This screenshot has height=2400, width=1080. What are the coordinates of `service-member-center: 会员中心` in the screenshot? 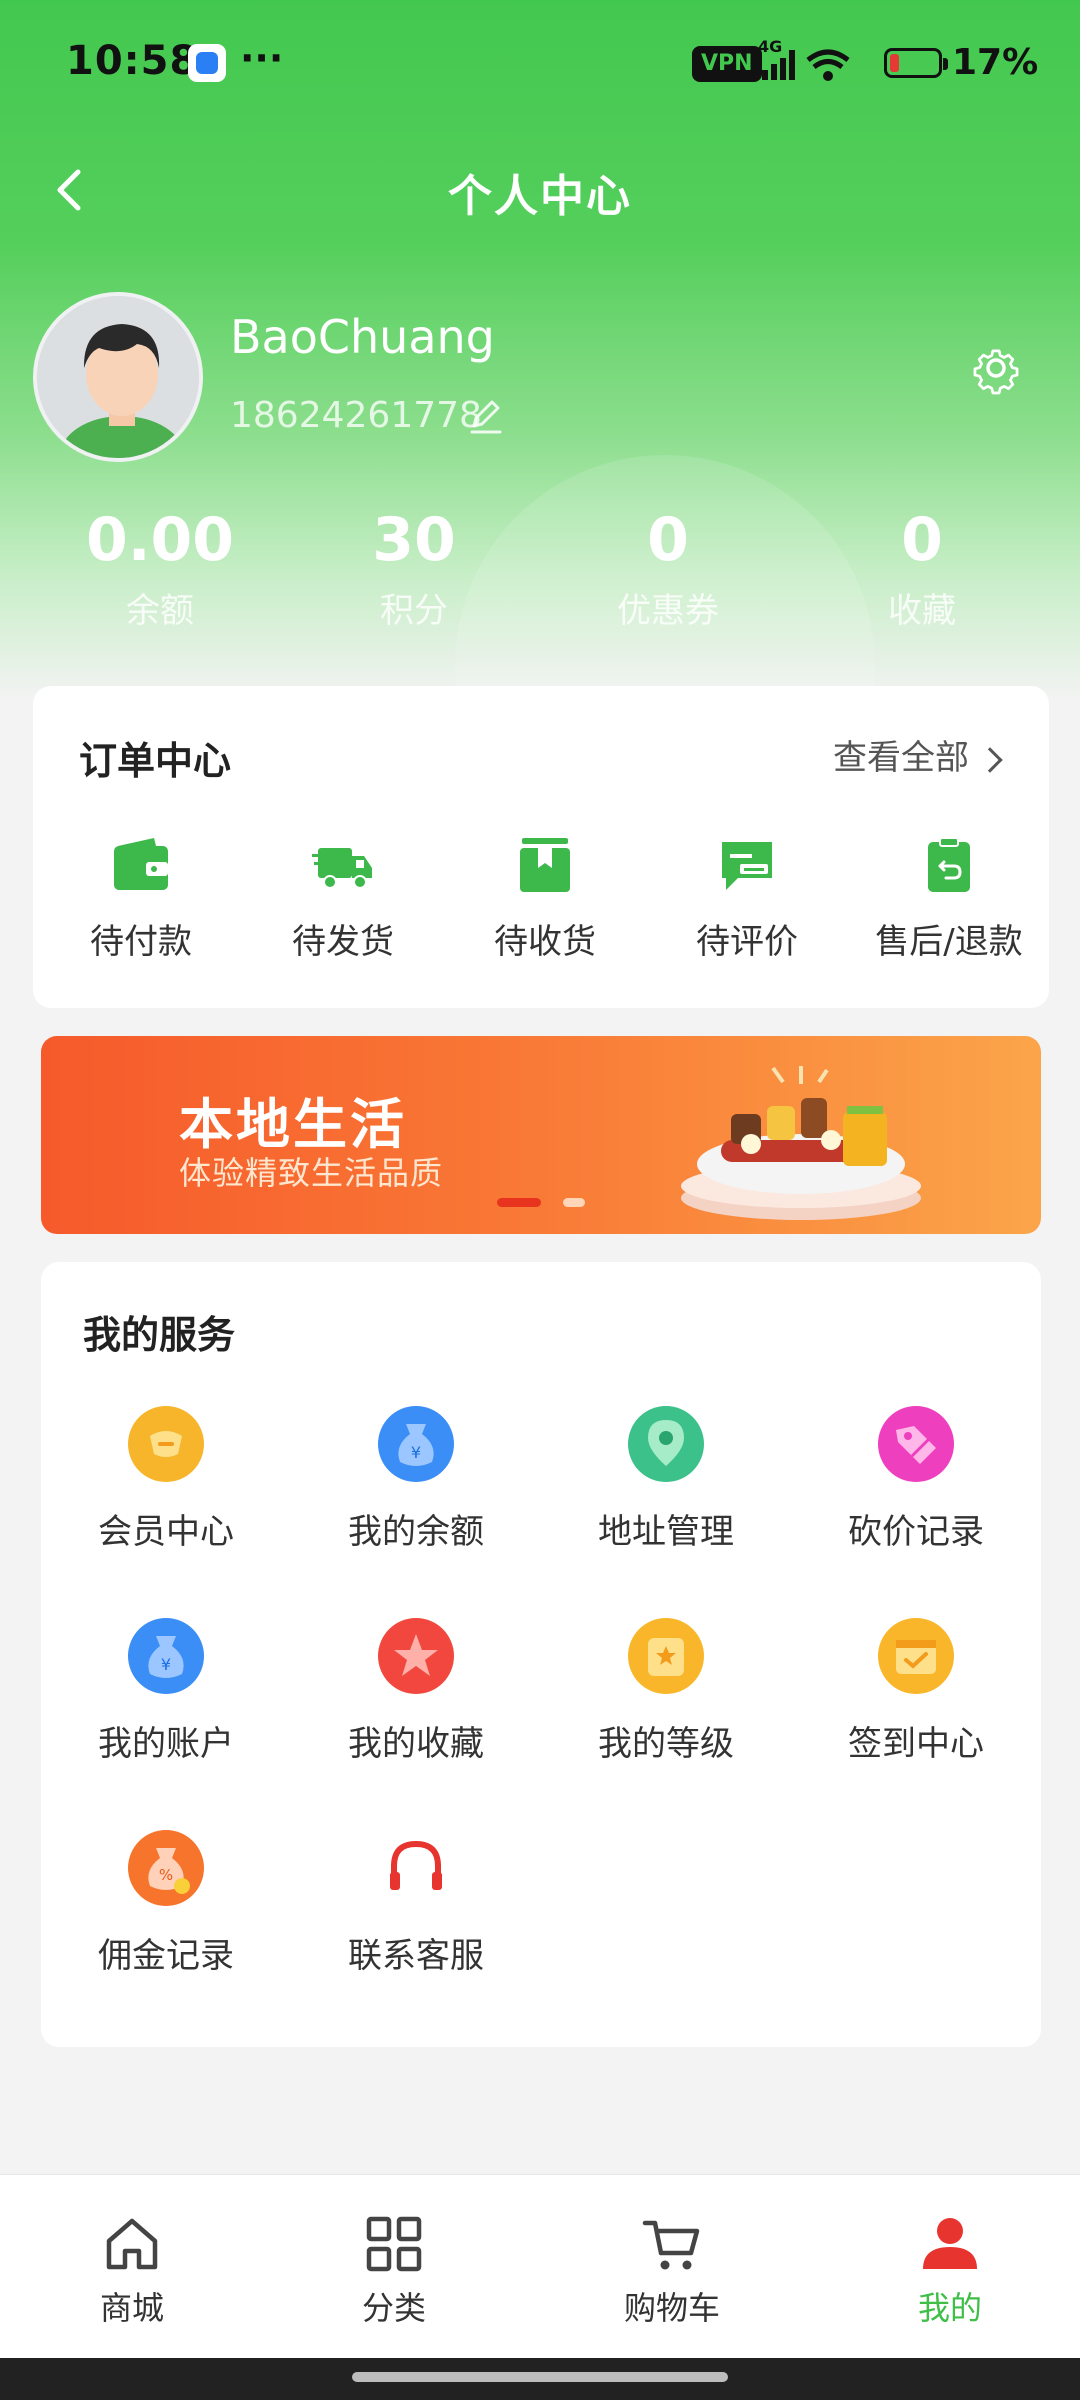 It's located at (166, 1479).